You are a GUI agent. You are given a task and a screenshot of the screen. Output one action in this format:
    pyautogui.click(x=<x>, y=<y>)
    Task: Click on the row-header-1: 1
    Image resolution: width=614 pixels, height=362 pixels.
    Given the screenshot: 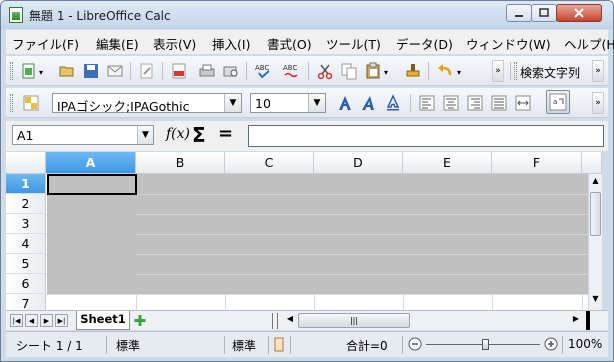 What is the action you would take?
    pyautogui.click(x=26, y=184)
    